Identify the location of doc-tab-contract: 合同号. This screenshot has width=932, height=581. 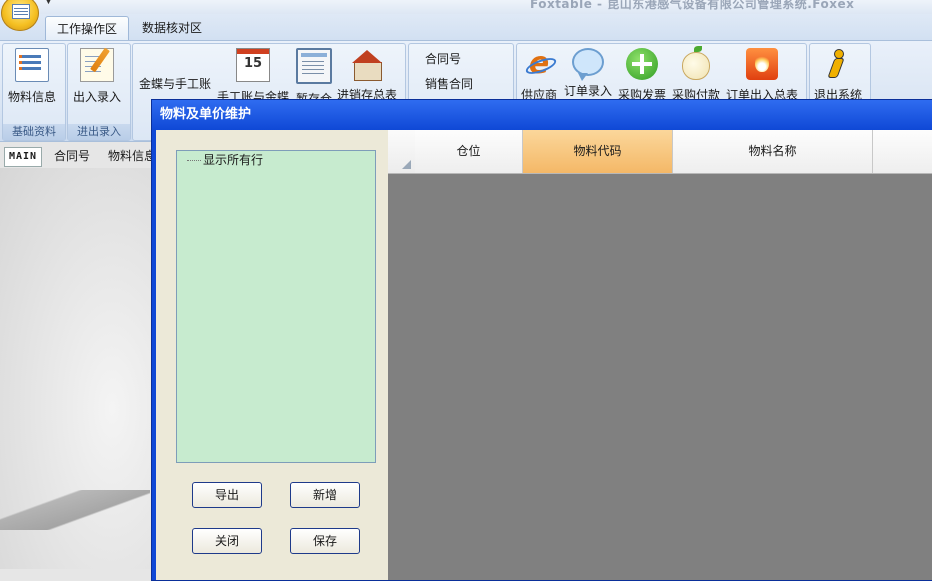
(72, 156).